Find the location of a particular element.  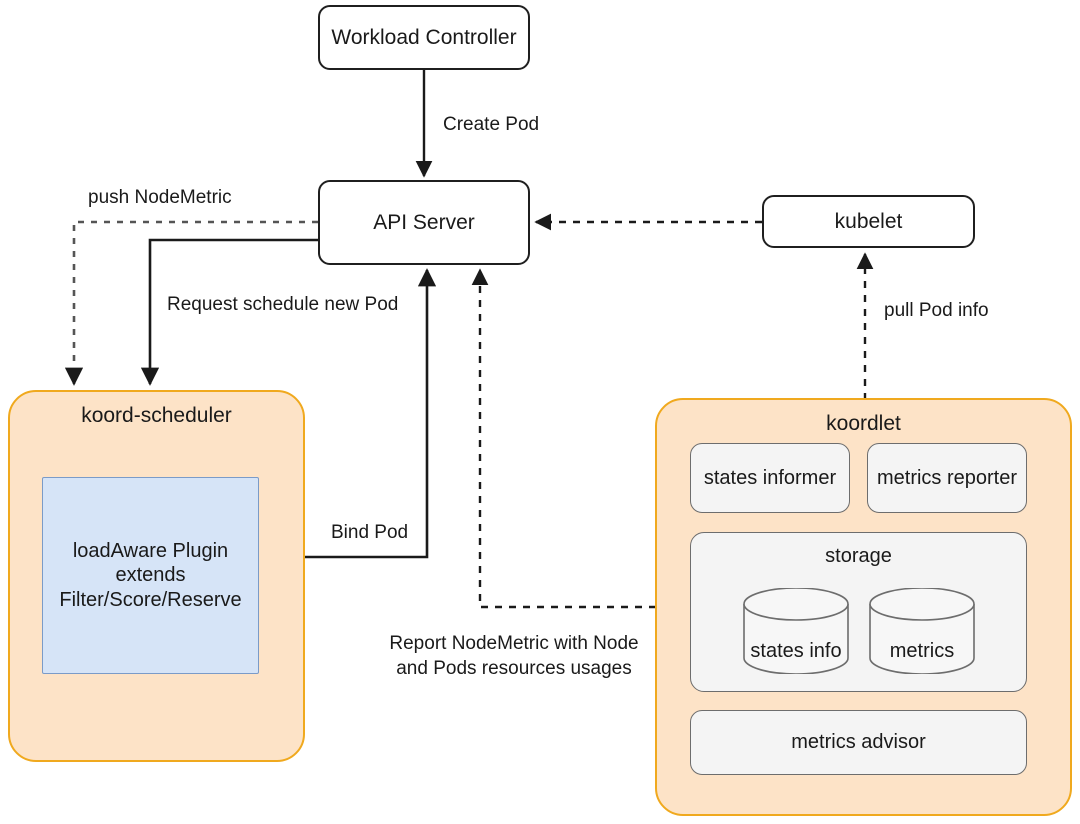

node-metrics-advisor-label: metrics advisor is located at coordinates (858, 742).